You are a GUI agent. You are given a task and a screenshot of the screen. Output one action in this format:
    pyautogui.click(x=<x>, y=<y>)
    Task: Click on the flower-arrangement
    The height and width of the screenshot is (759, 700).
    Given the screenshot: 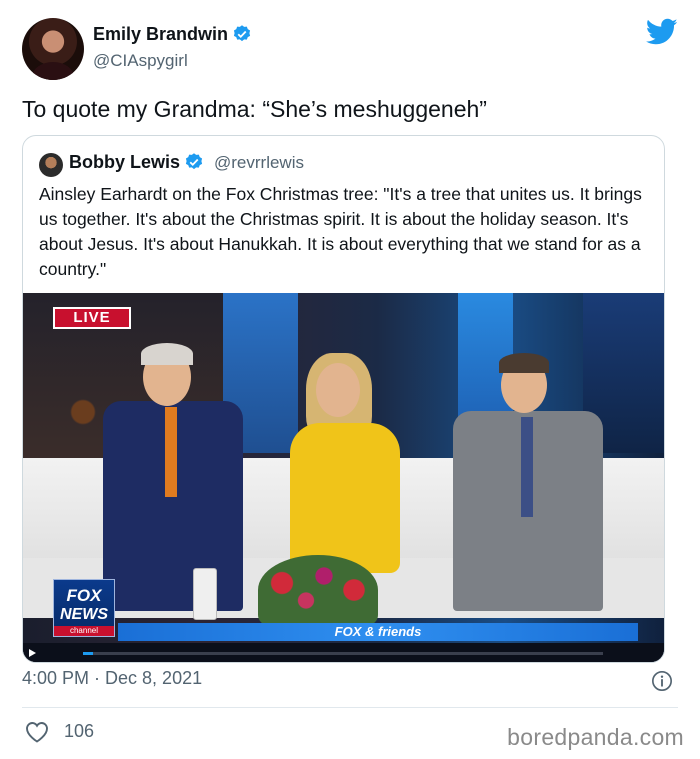 What is the action you would take?
    pyautogui.click(x=318, y=590)
    